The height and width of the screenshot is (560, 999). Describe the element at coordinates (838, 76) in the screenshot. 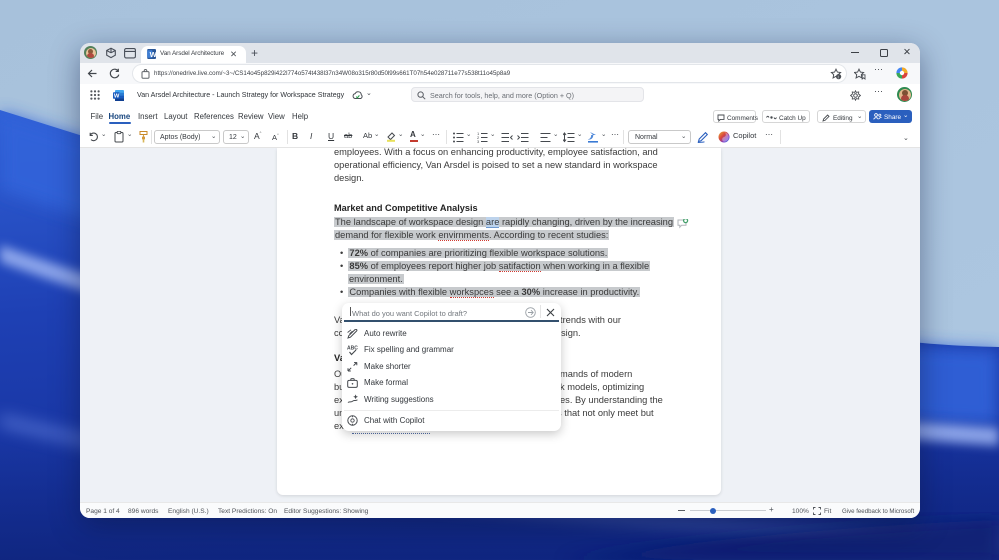

I see `svg-text: i` at that location.